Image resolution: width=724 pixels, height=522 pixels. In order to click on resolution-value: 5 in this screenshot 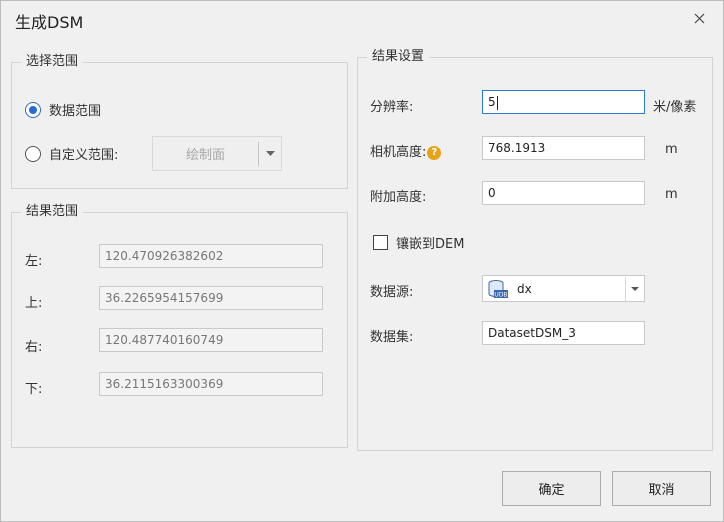, I will do `click(492, 102)`.